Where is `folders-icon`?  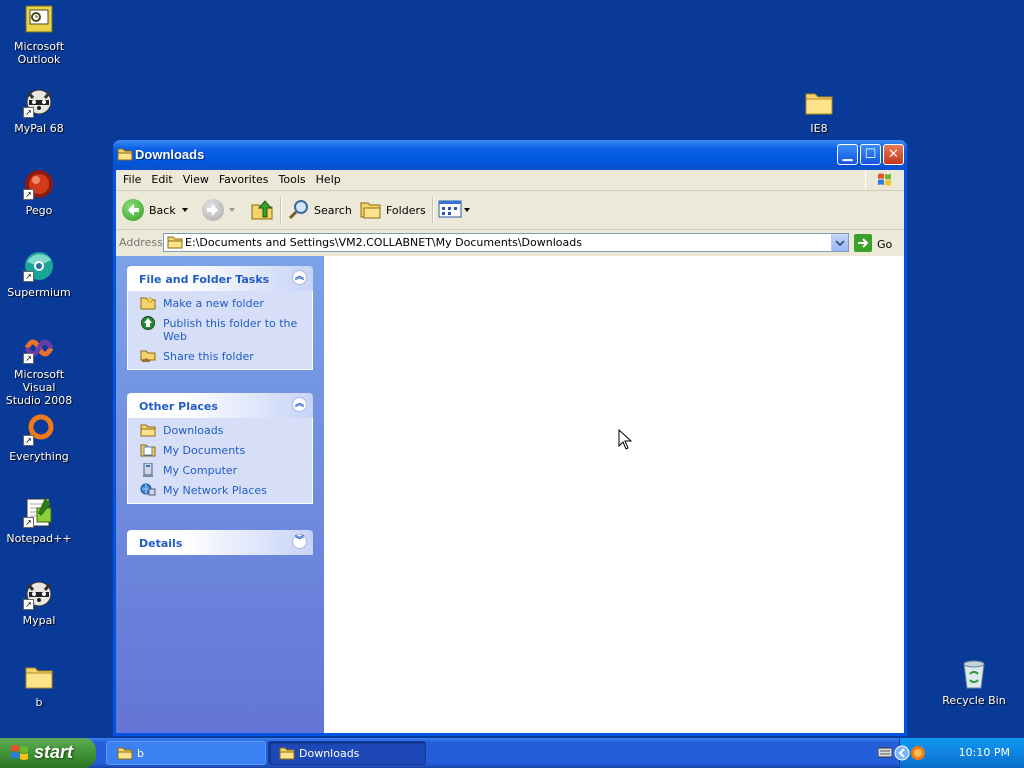
folders-icon is located at coordinates (371, 210).